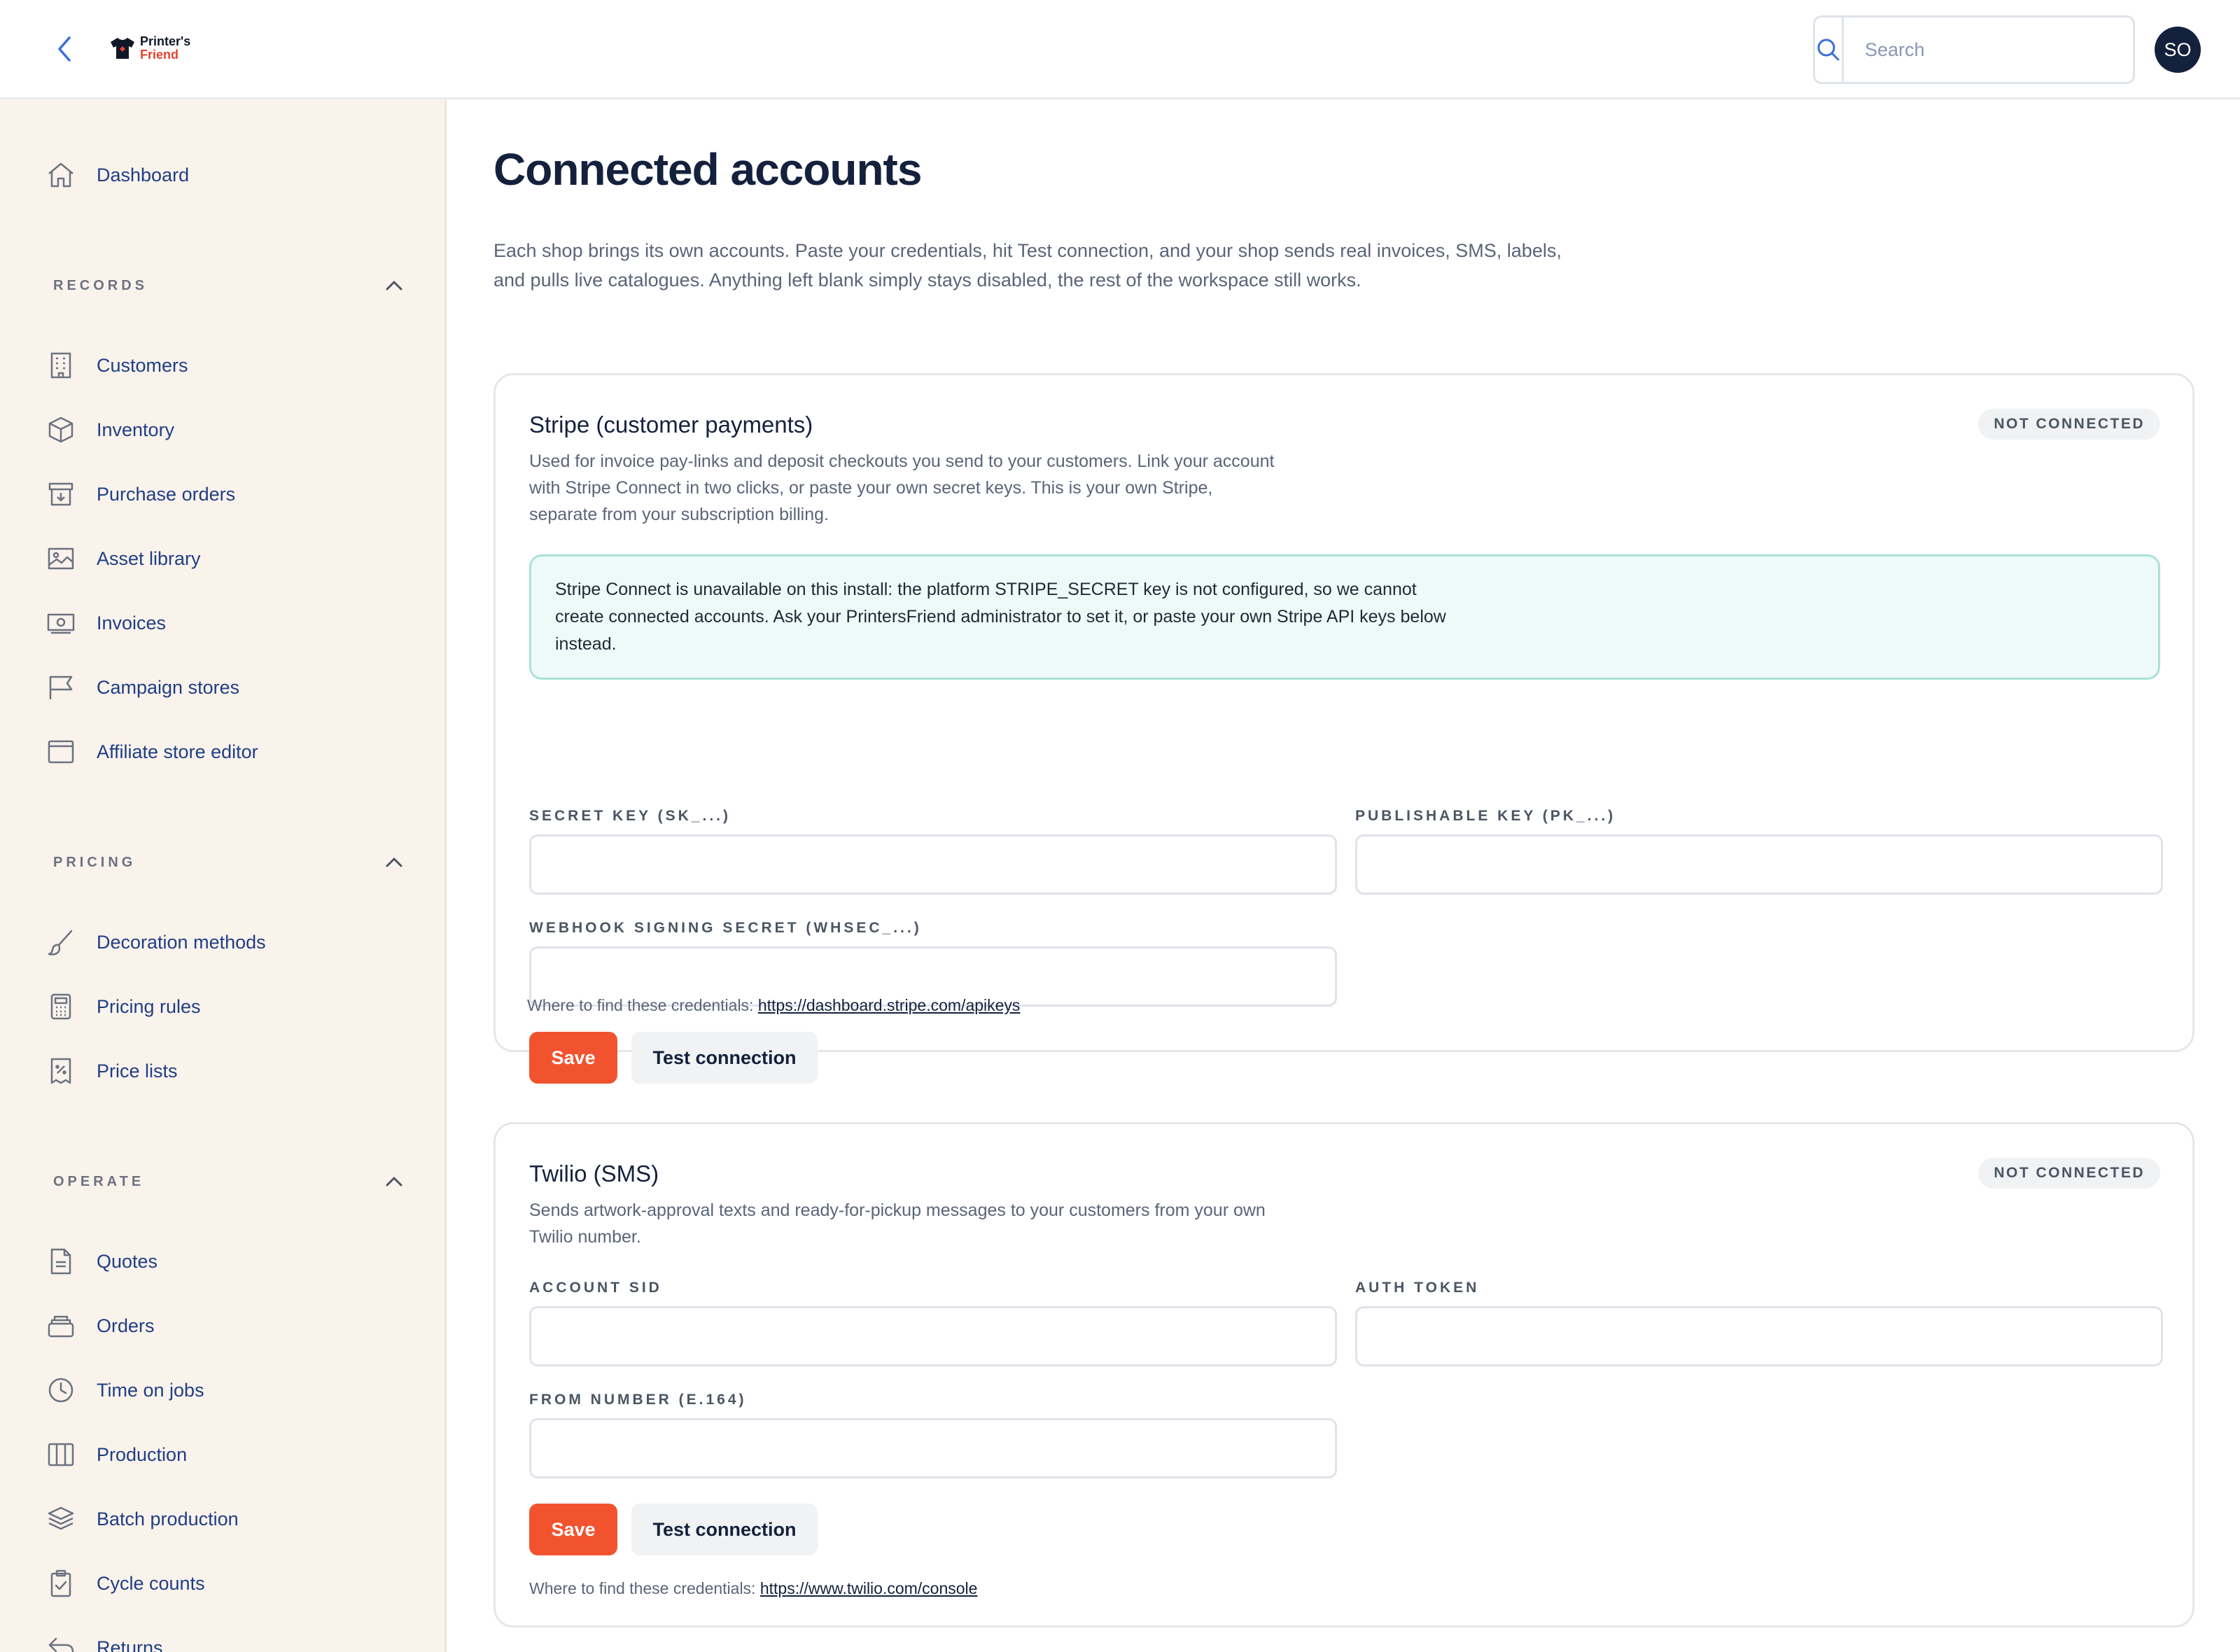  What do you see at coordinates (126, 1325) in the screenshot?
I see `sidebar-label: Orders` at bounding box center [126, 1325].